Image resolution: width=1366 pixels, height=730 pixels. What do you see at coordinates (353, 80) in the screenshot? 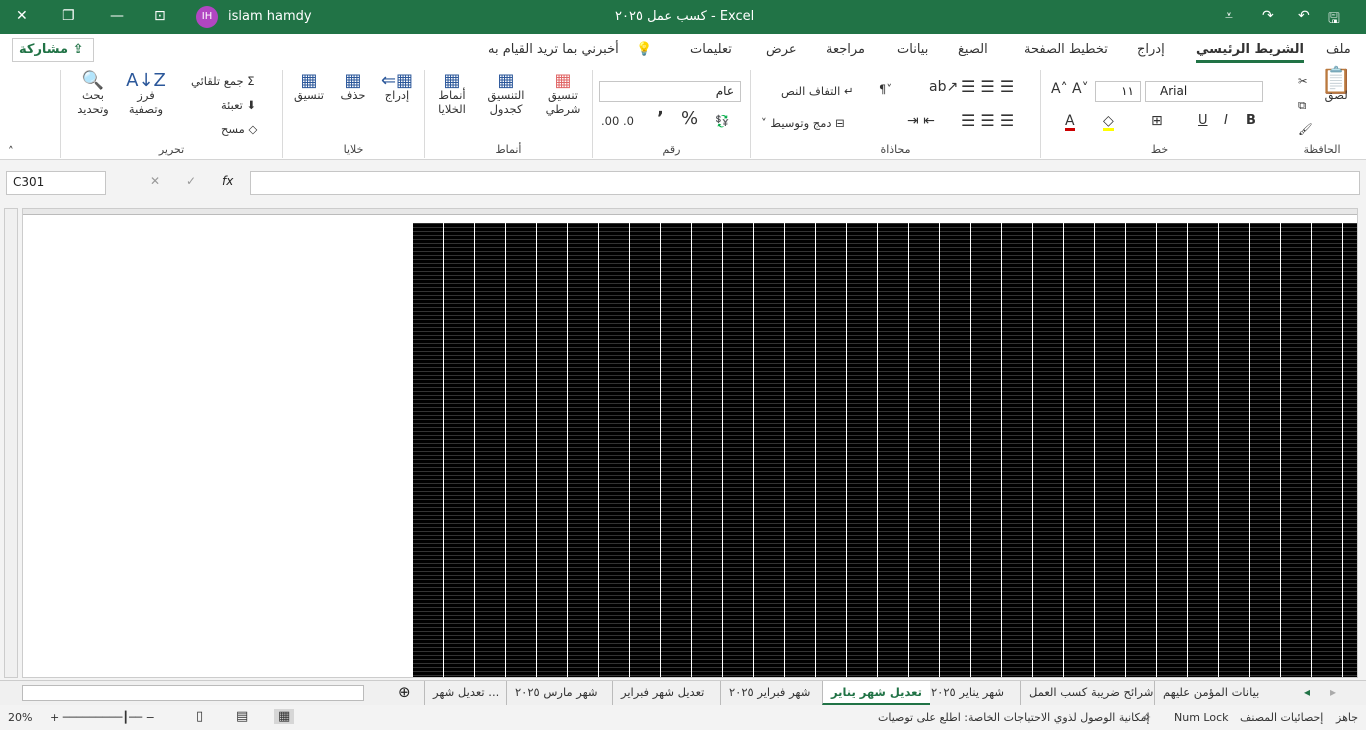
I see `delete-icon: ▦` at bounding box center [353, 80].